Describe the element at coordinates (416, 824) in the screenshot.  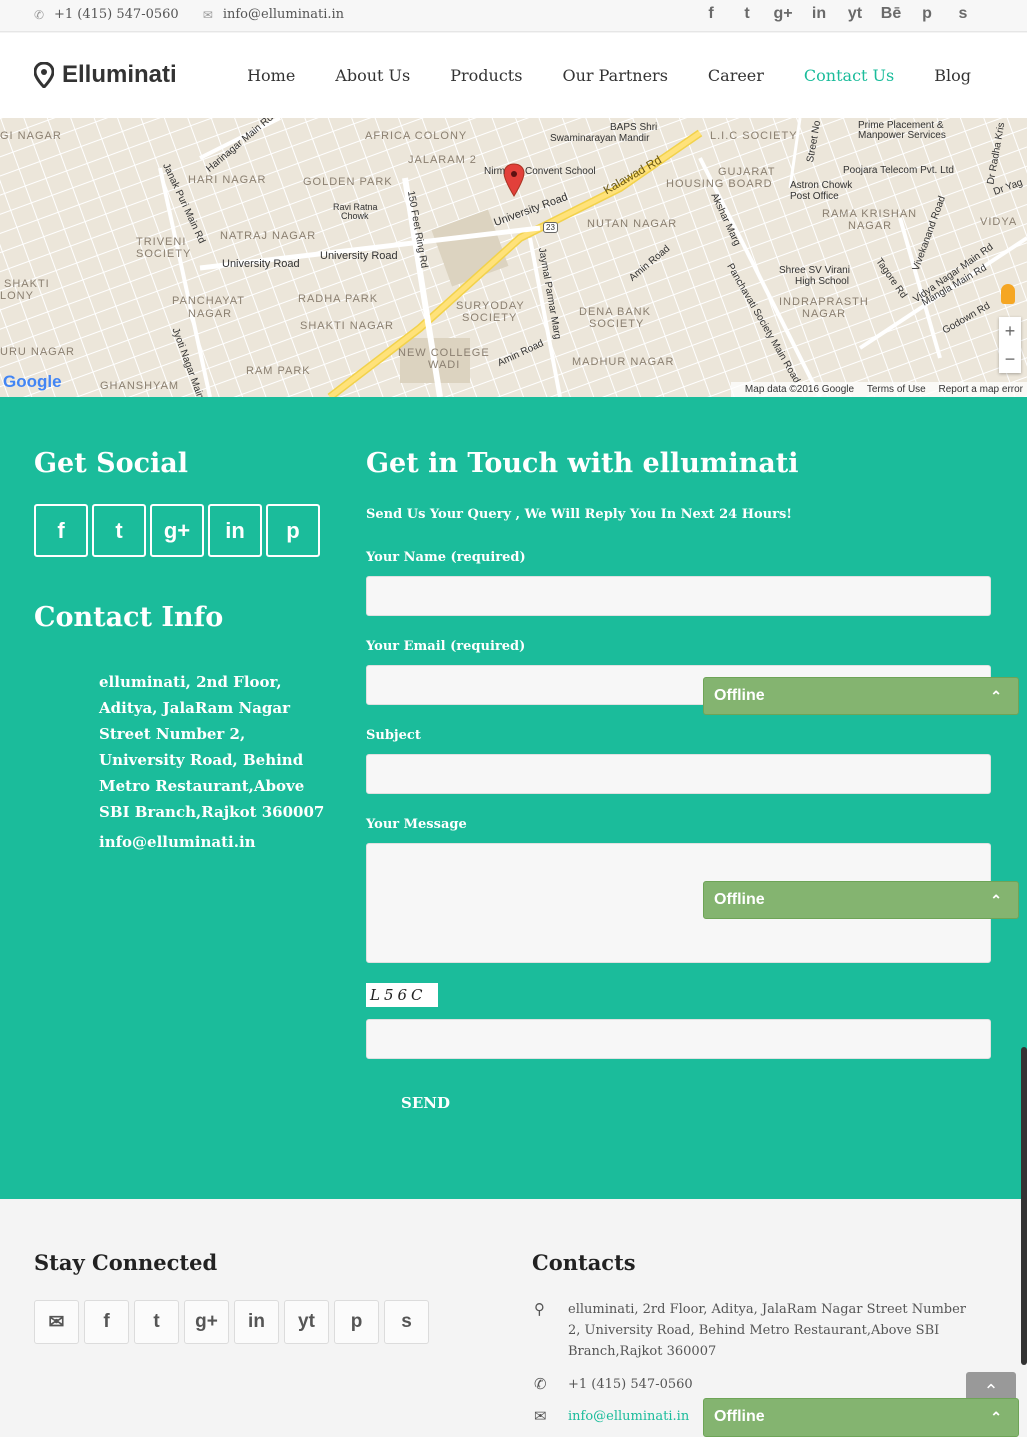
I see `message-label: Your Message` at that location.